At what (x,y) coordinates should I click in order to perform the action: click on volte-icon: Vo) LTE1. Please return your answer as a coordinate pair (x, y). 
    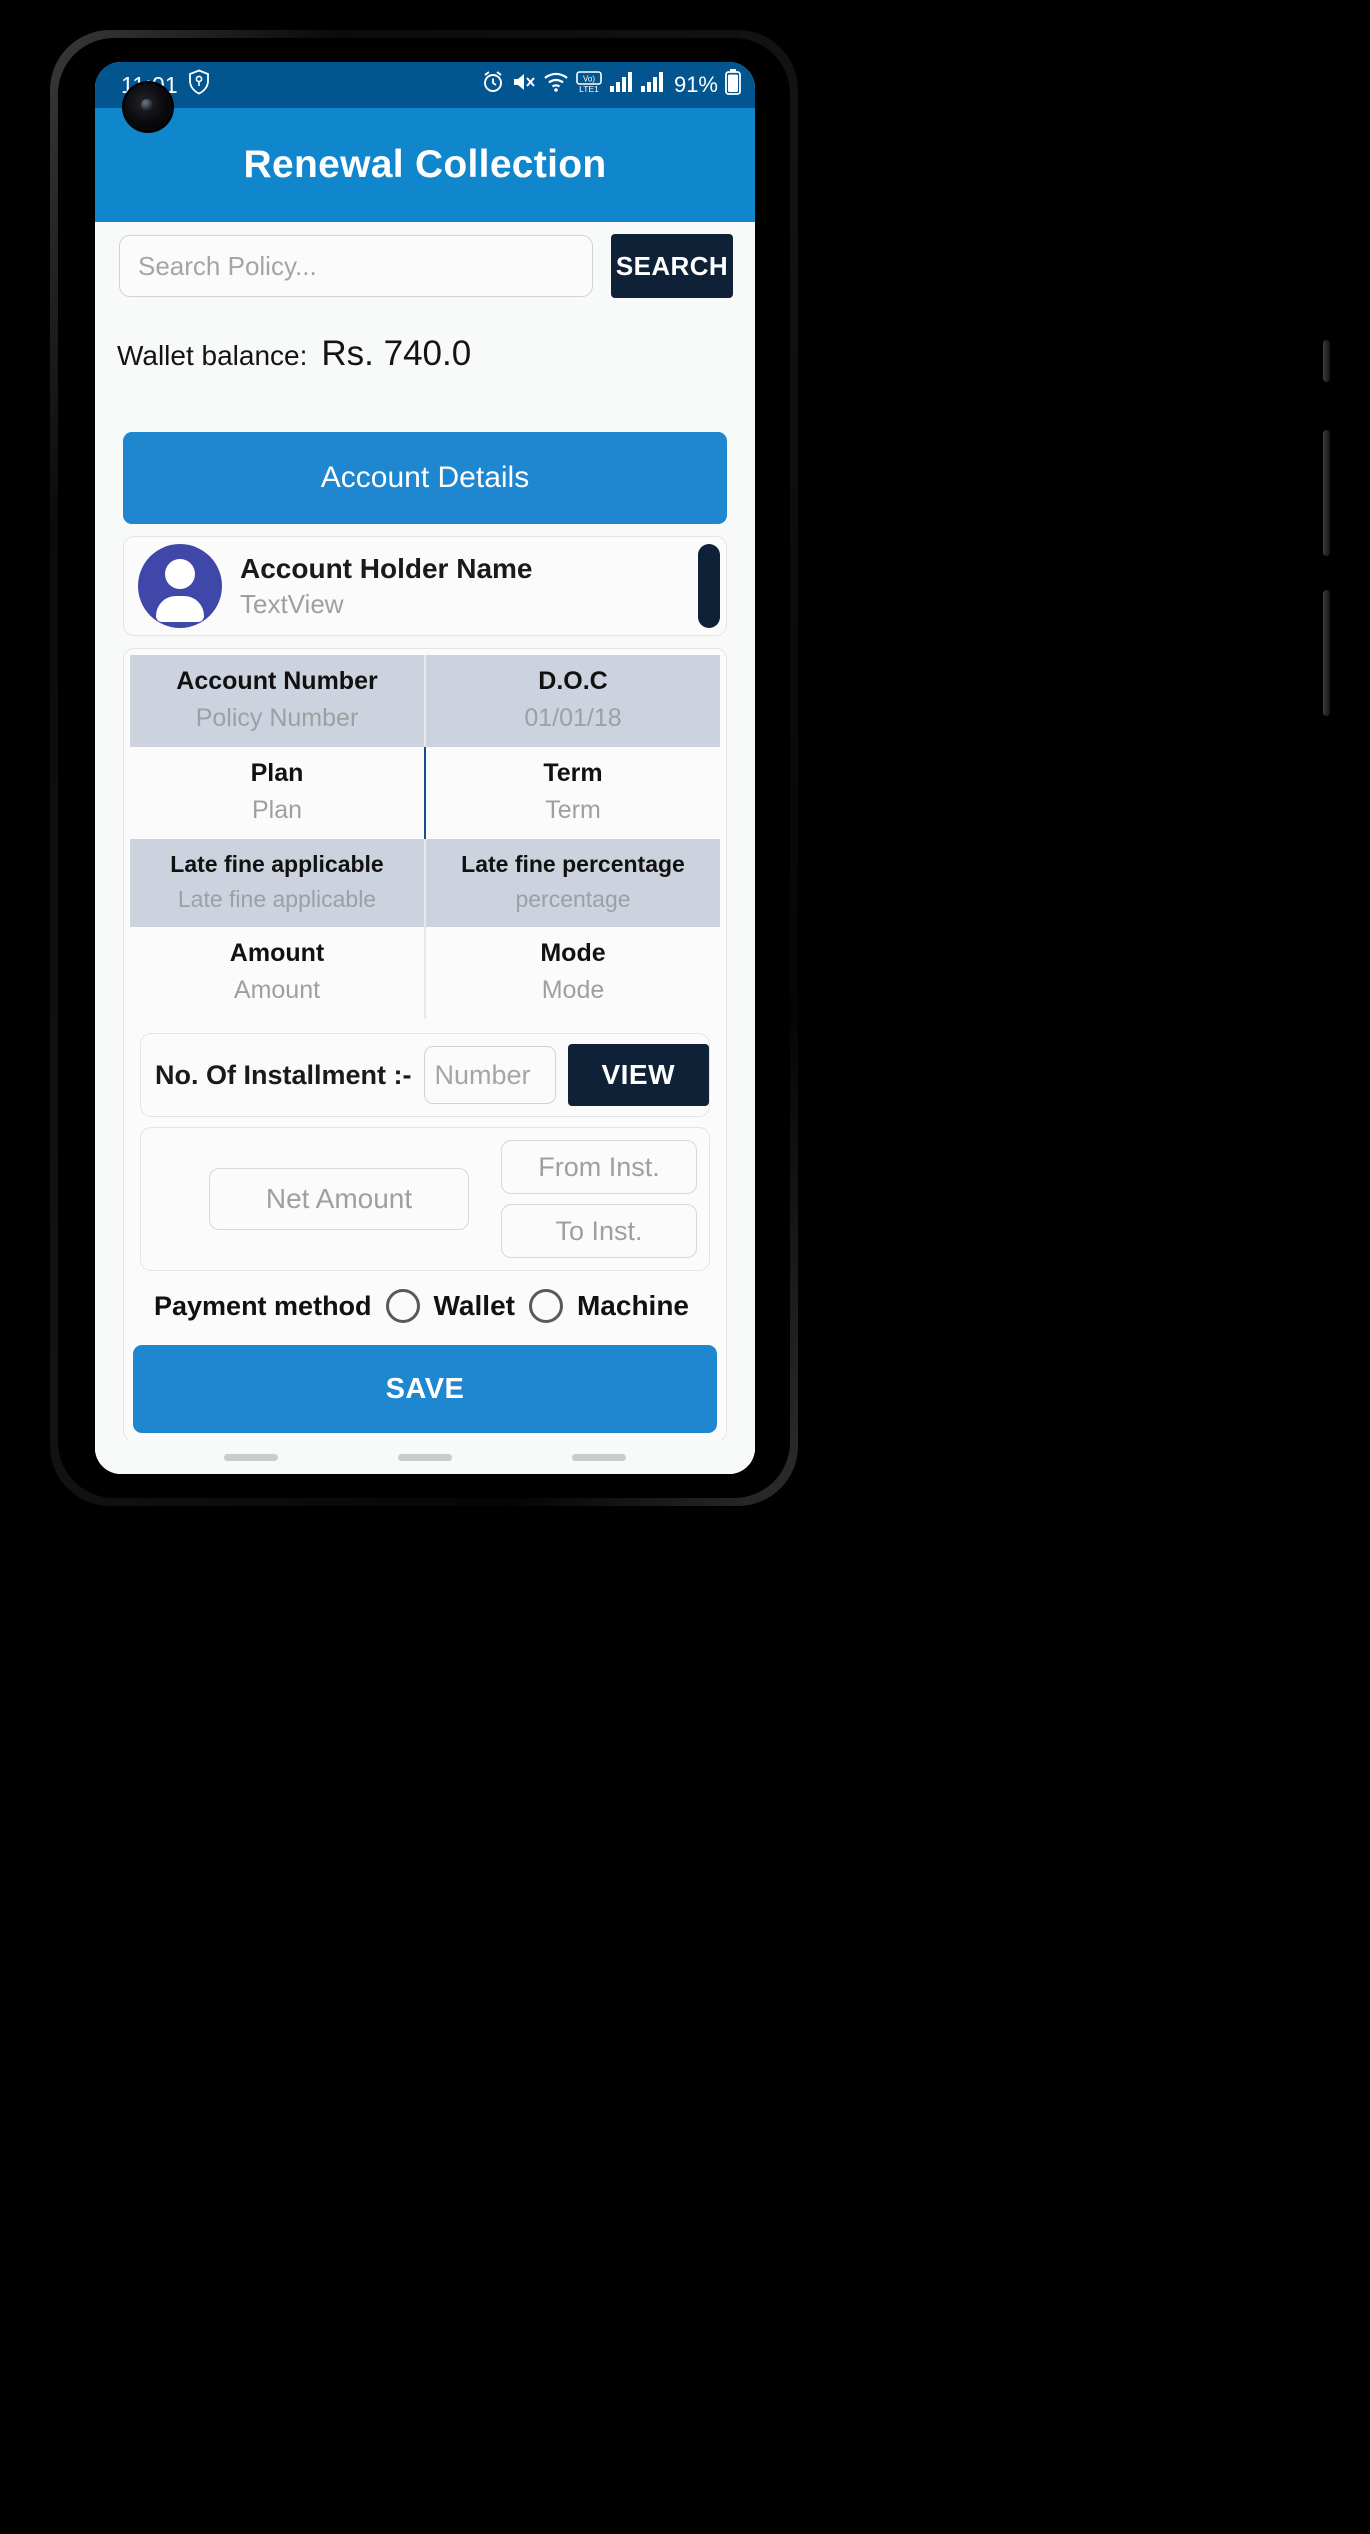
    Looking at the image, I should click on (589, 85).